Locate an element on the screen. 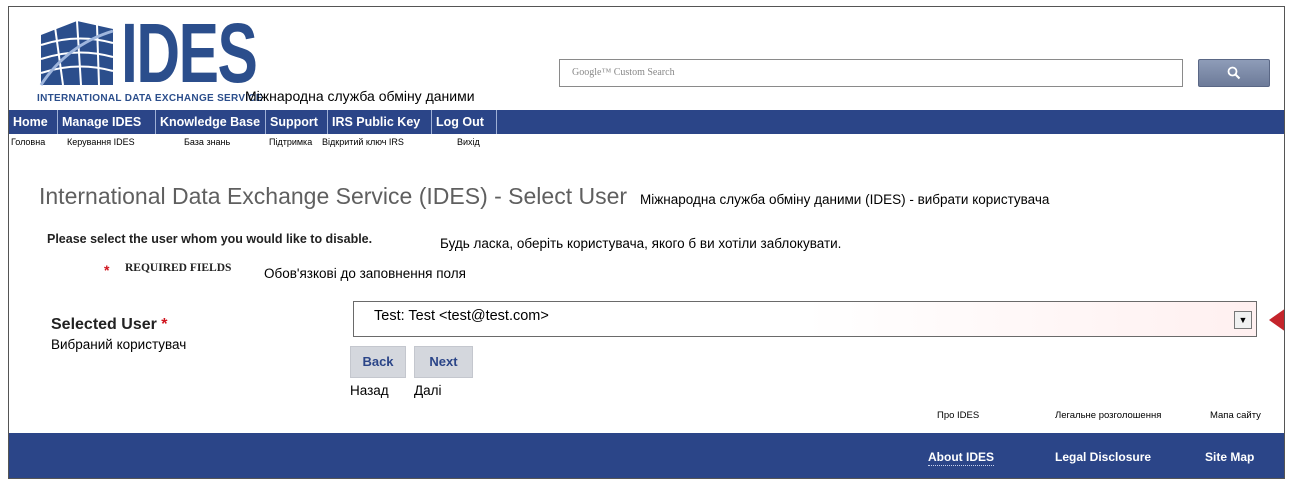  nav-log-out: Log Out is located at coordinates (464, 122).